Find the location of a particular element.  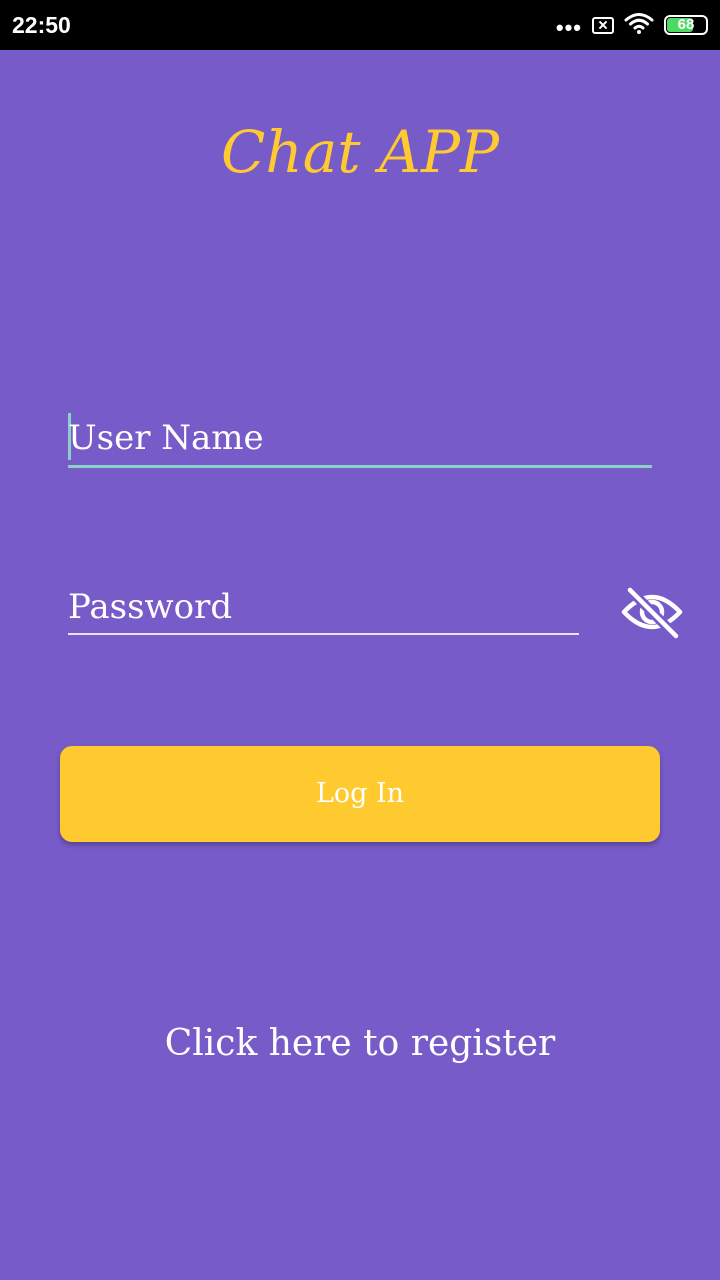

status-icons: ••• 68 is located at coordinates (631, 25).